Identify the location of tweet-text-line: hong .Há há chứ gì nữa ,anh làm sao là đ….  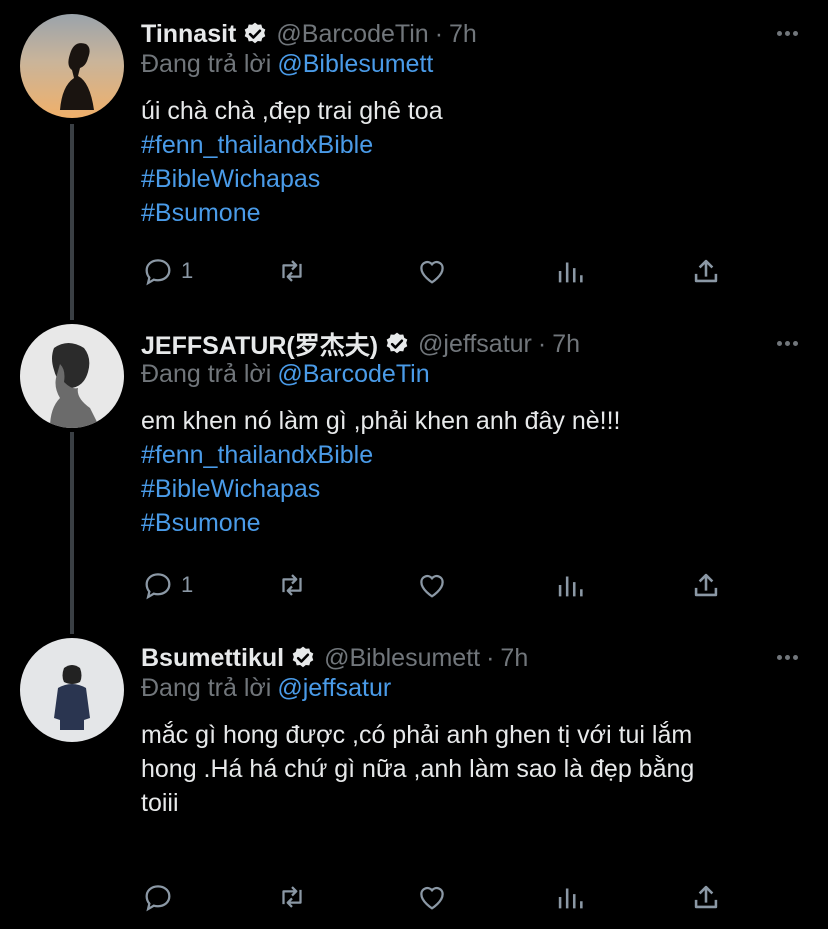
(418, 769).